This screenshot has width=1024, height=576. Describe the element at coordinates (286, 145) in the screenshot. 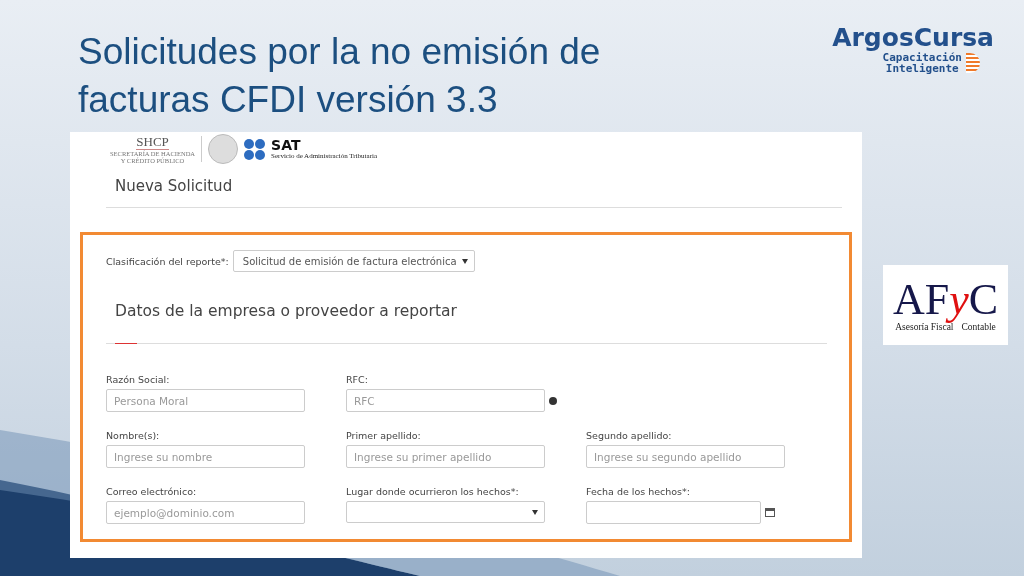

I see `sat-wordmark: SAT` at that location.